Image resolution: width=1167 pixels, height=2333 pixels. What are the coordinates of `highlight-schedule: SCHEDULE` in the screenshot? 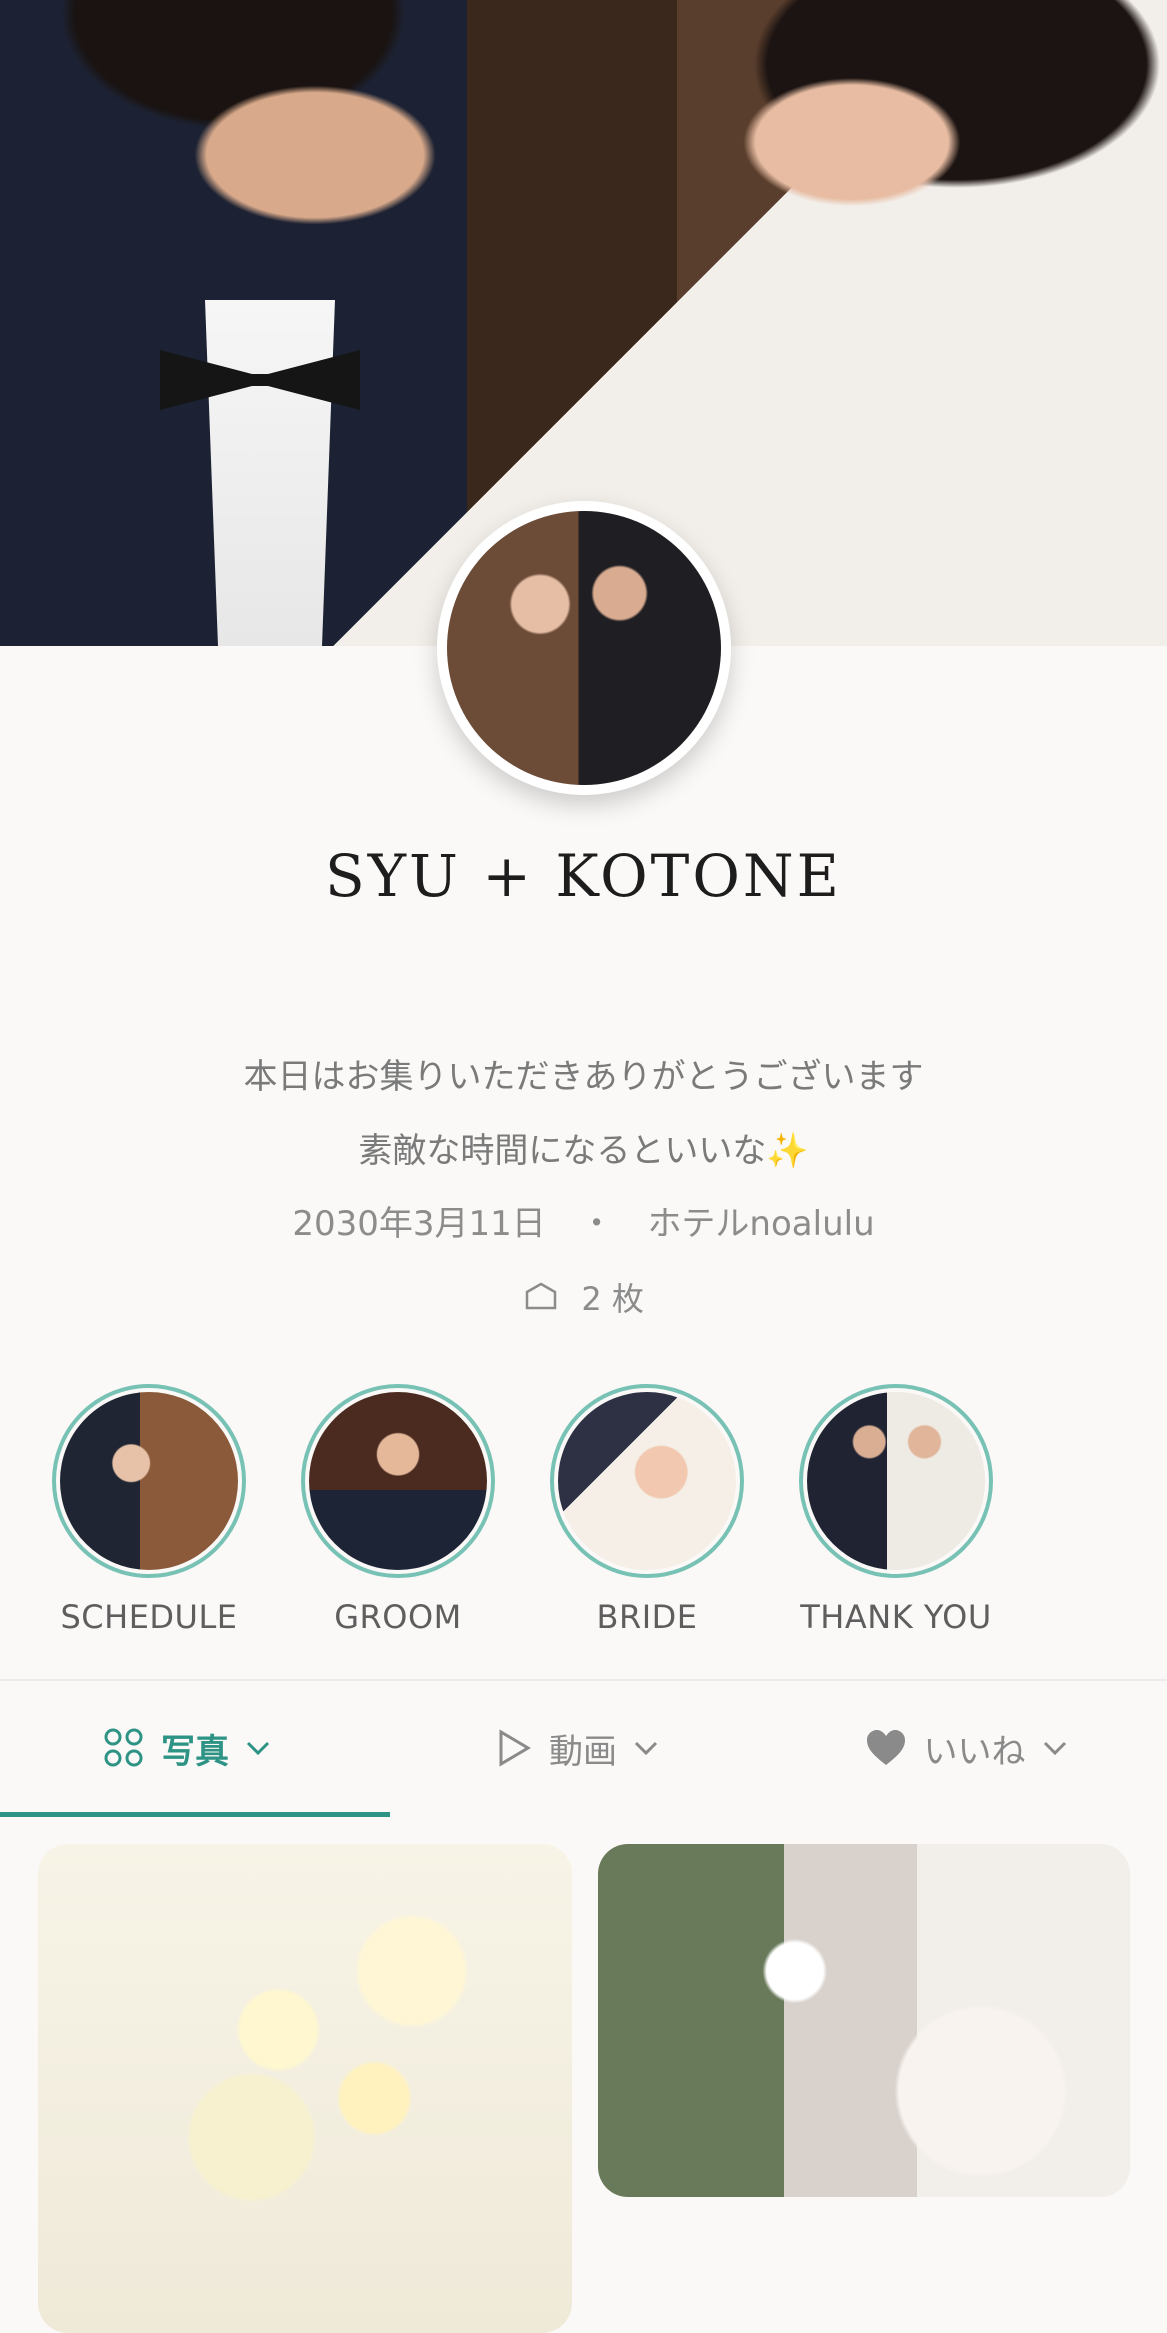 It's located at (149, 1510).